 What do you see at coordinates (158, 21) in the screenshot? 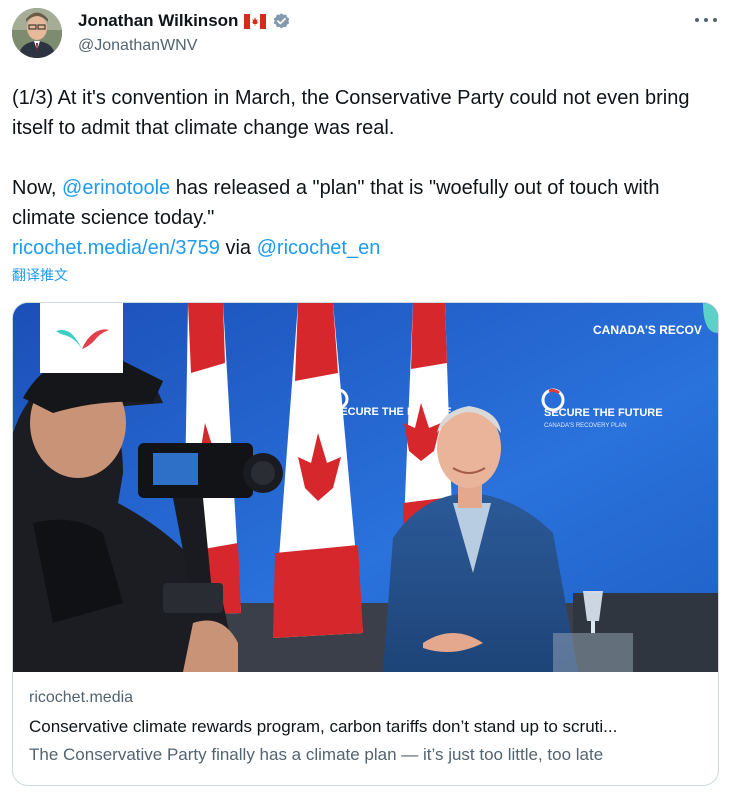
I see `author-display-name: Jonathan Wilkinson` at bounding box center [158, 21].